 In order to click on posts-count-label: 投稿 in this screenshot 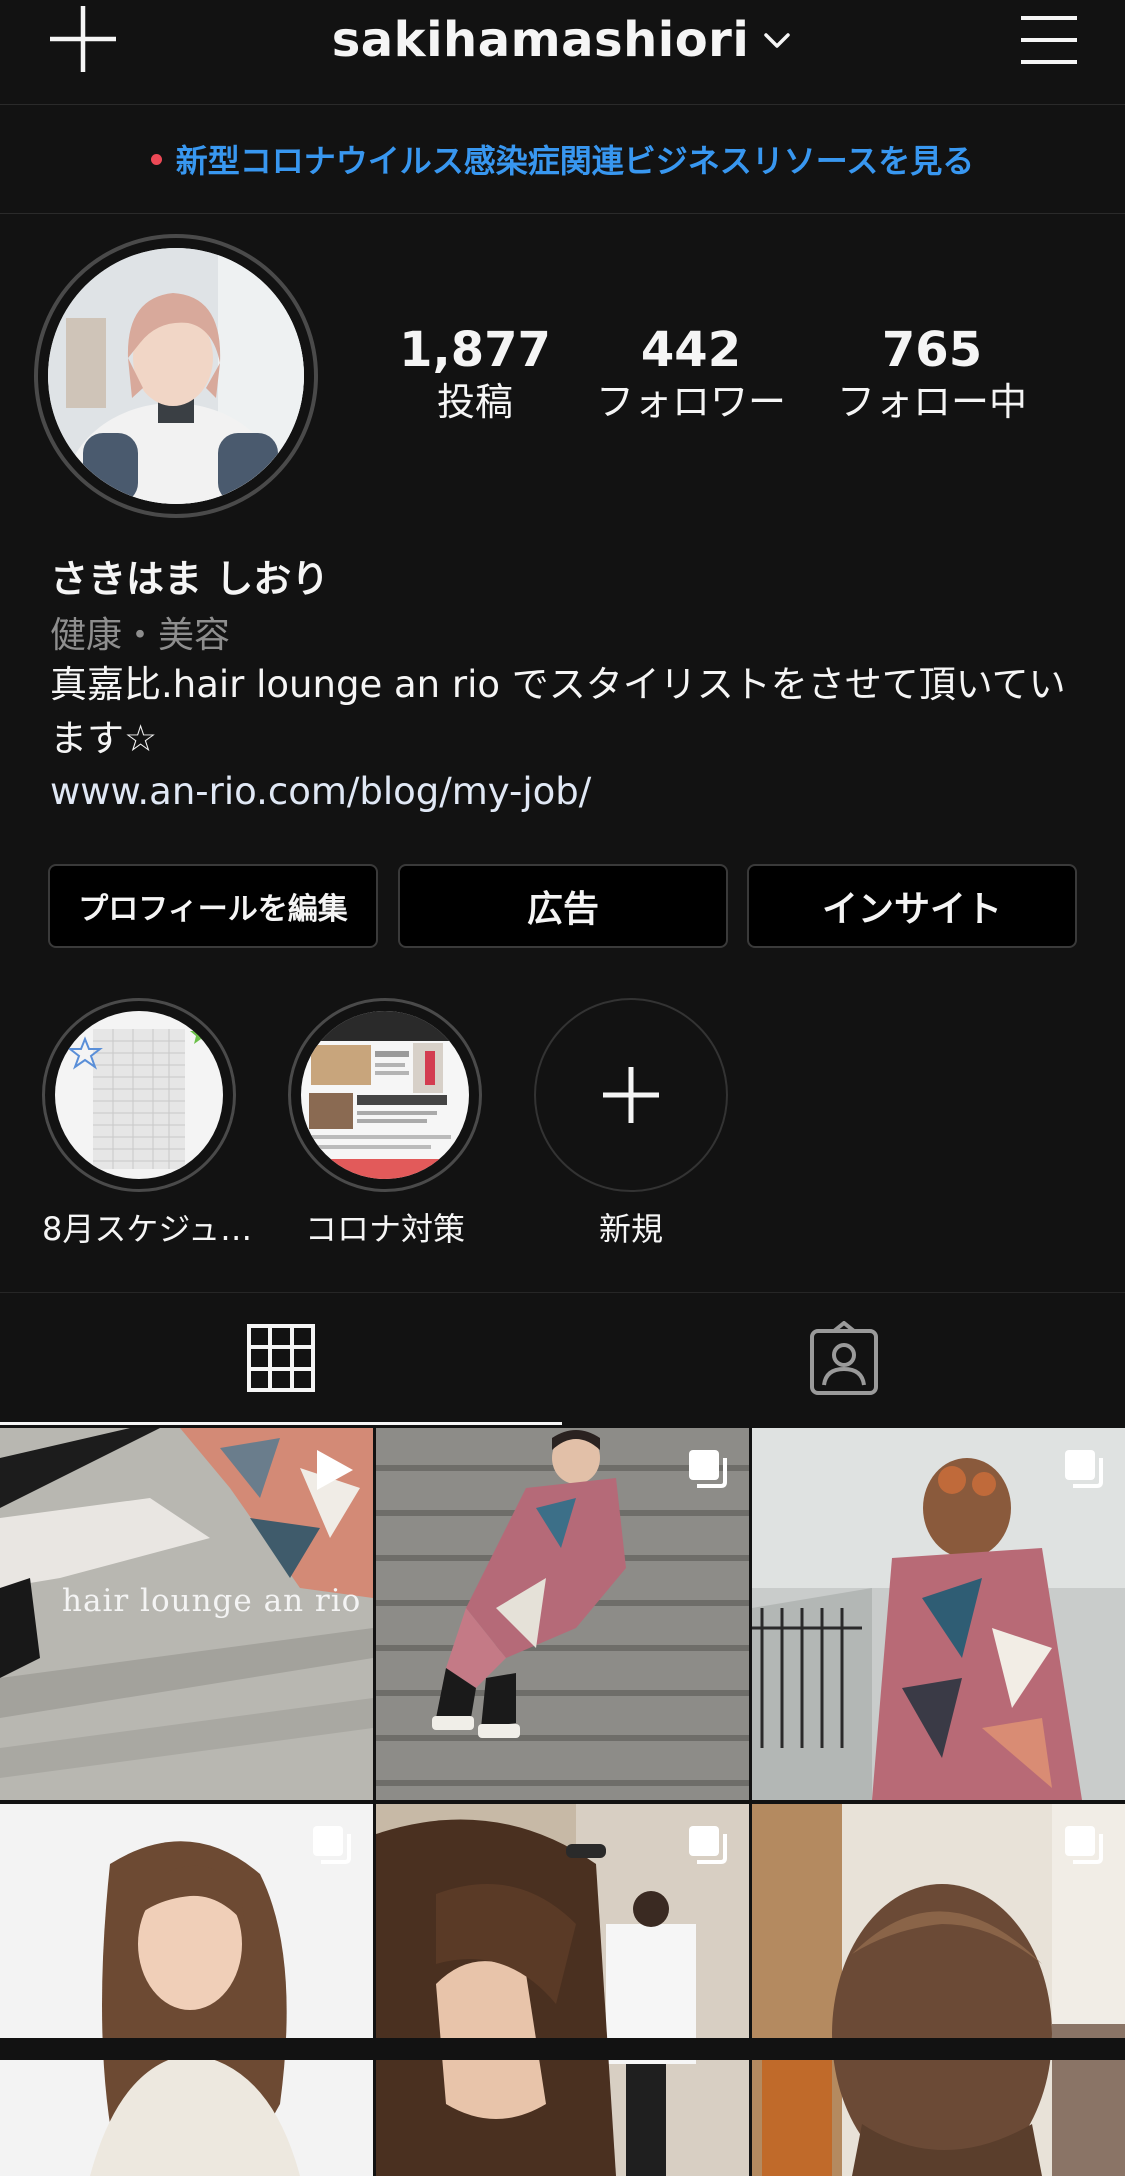, I will do `click(474, 402)`.